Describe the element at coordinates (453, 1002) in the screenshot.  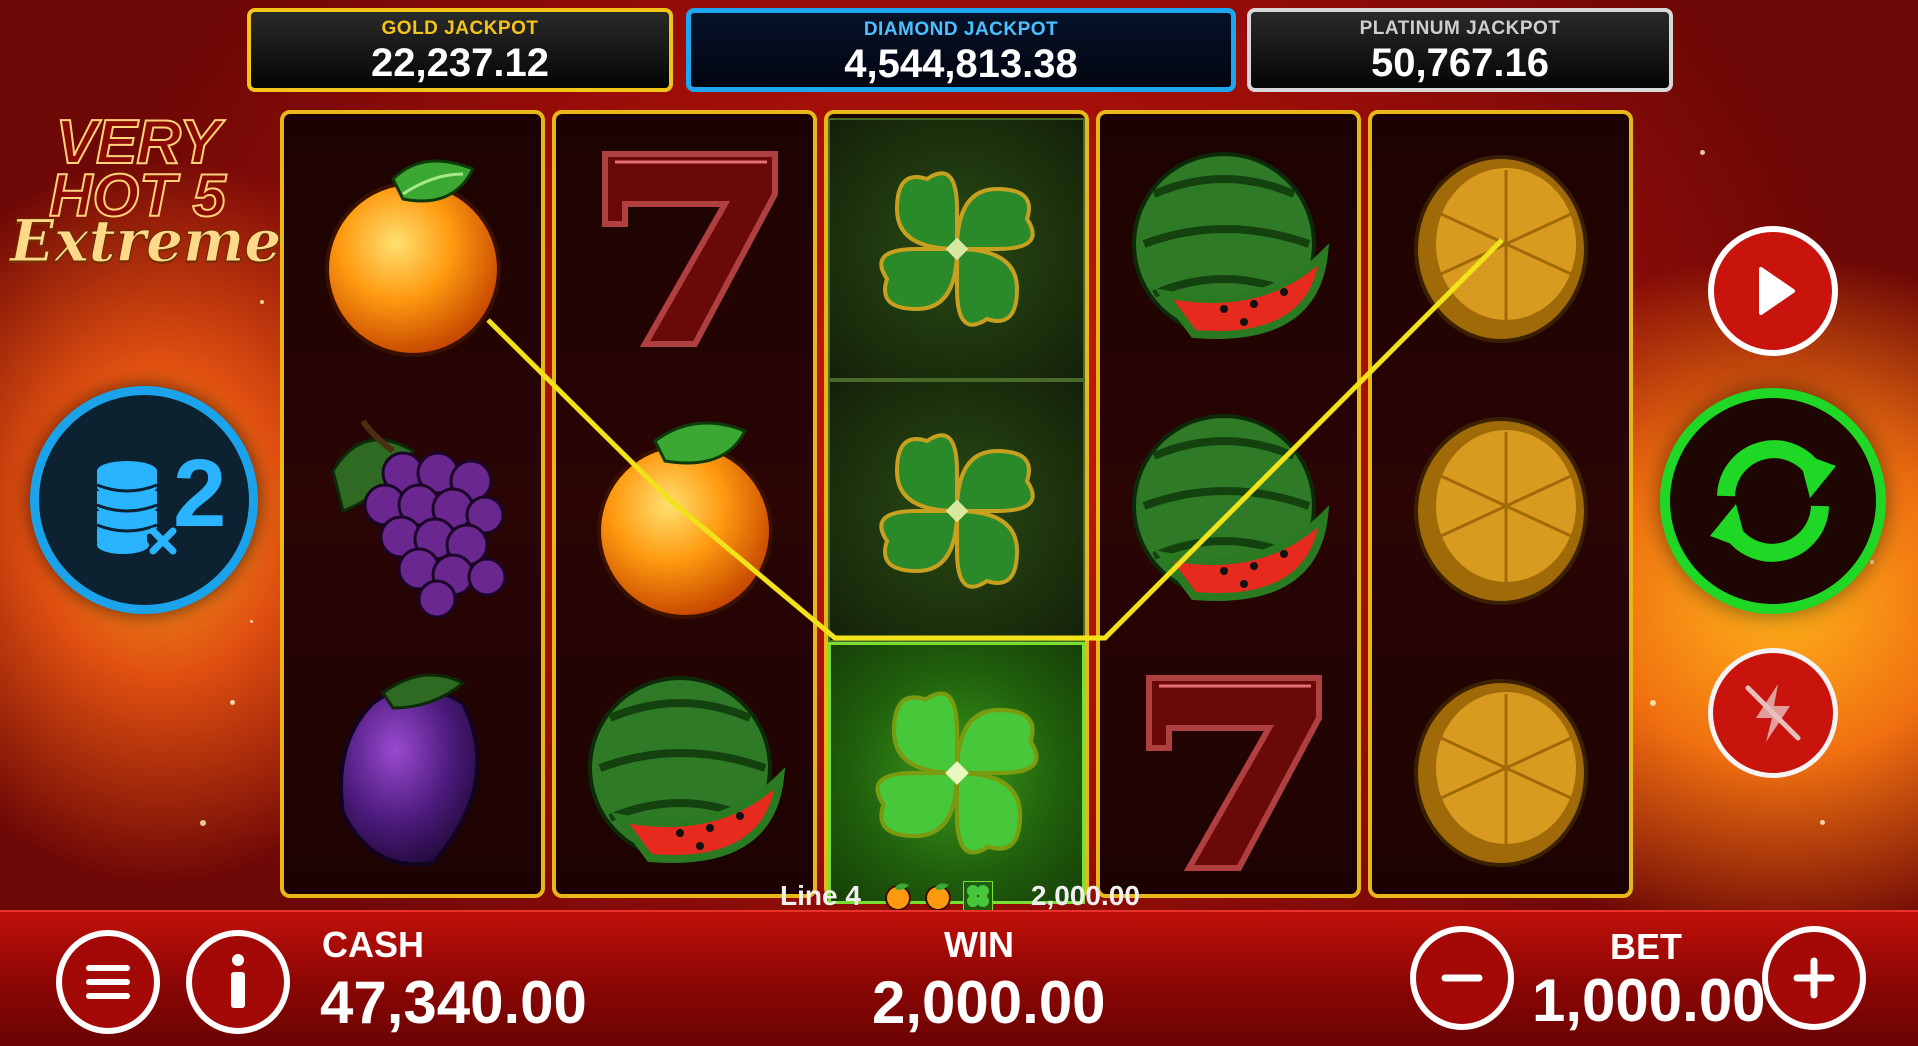
I see `cash-value: 47,340.00` at that location.